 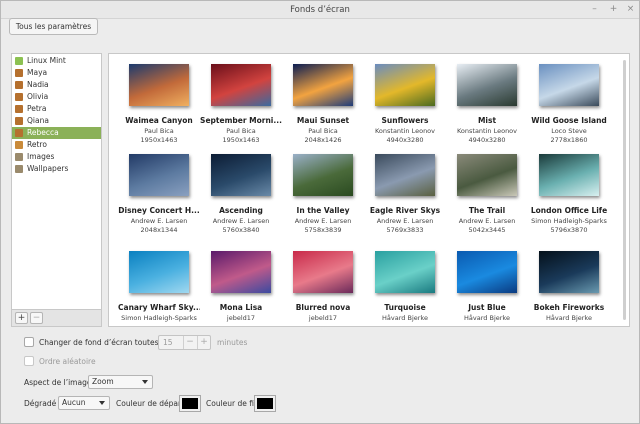 What do you see at coordinates (624, 190) in the screenshot?
I see `gallery-scrollbar` at bounding box center [624, 190].